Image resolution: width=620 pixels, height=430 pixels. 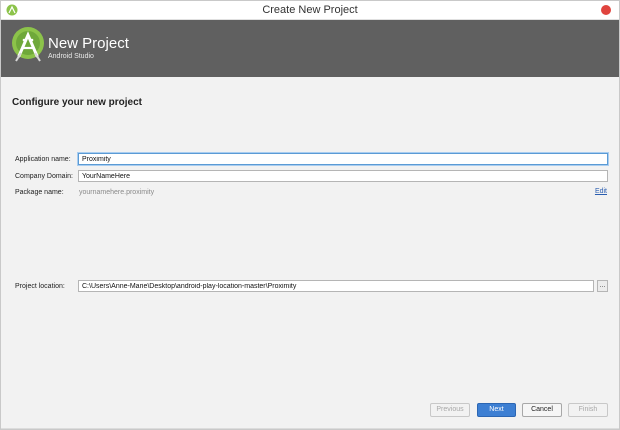 What do you see at coordinates (588, 410) in the screenshot?
I see `finish-button: Finish` at bounding box center [588, 410].